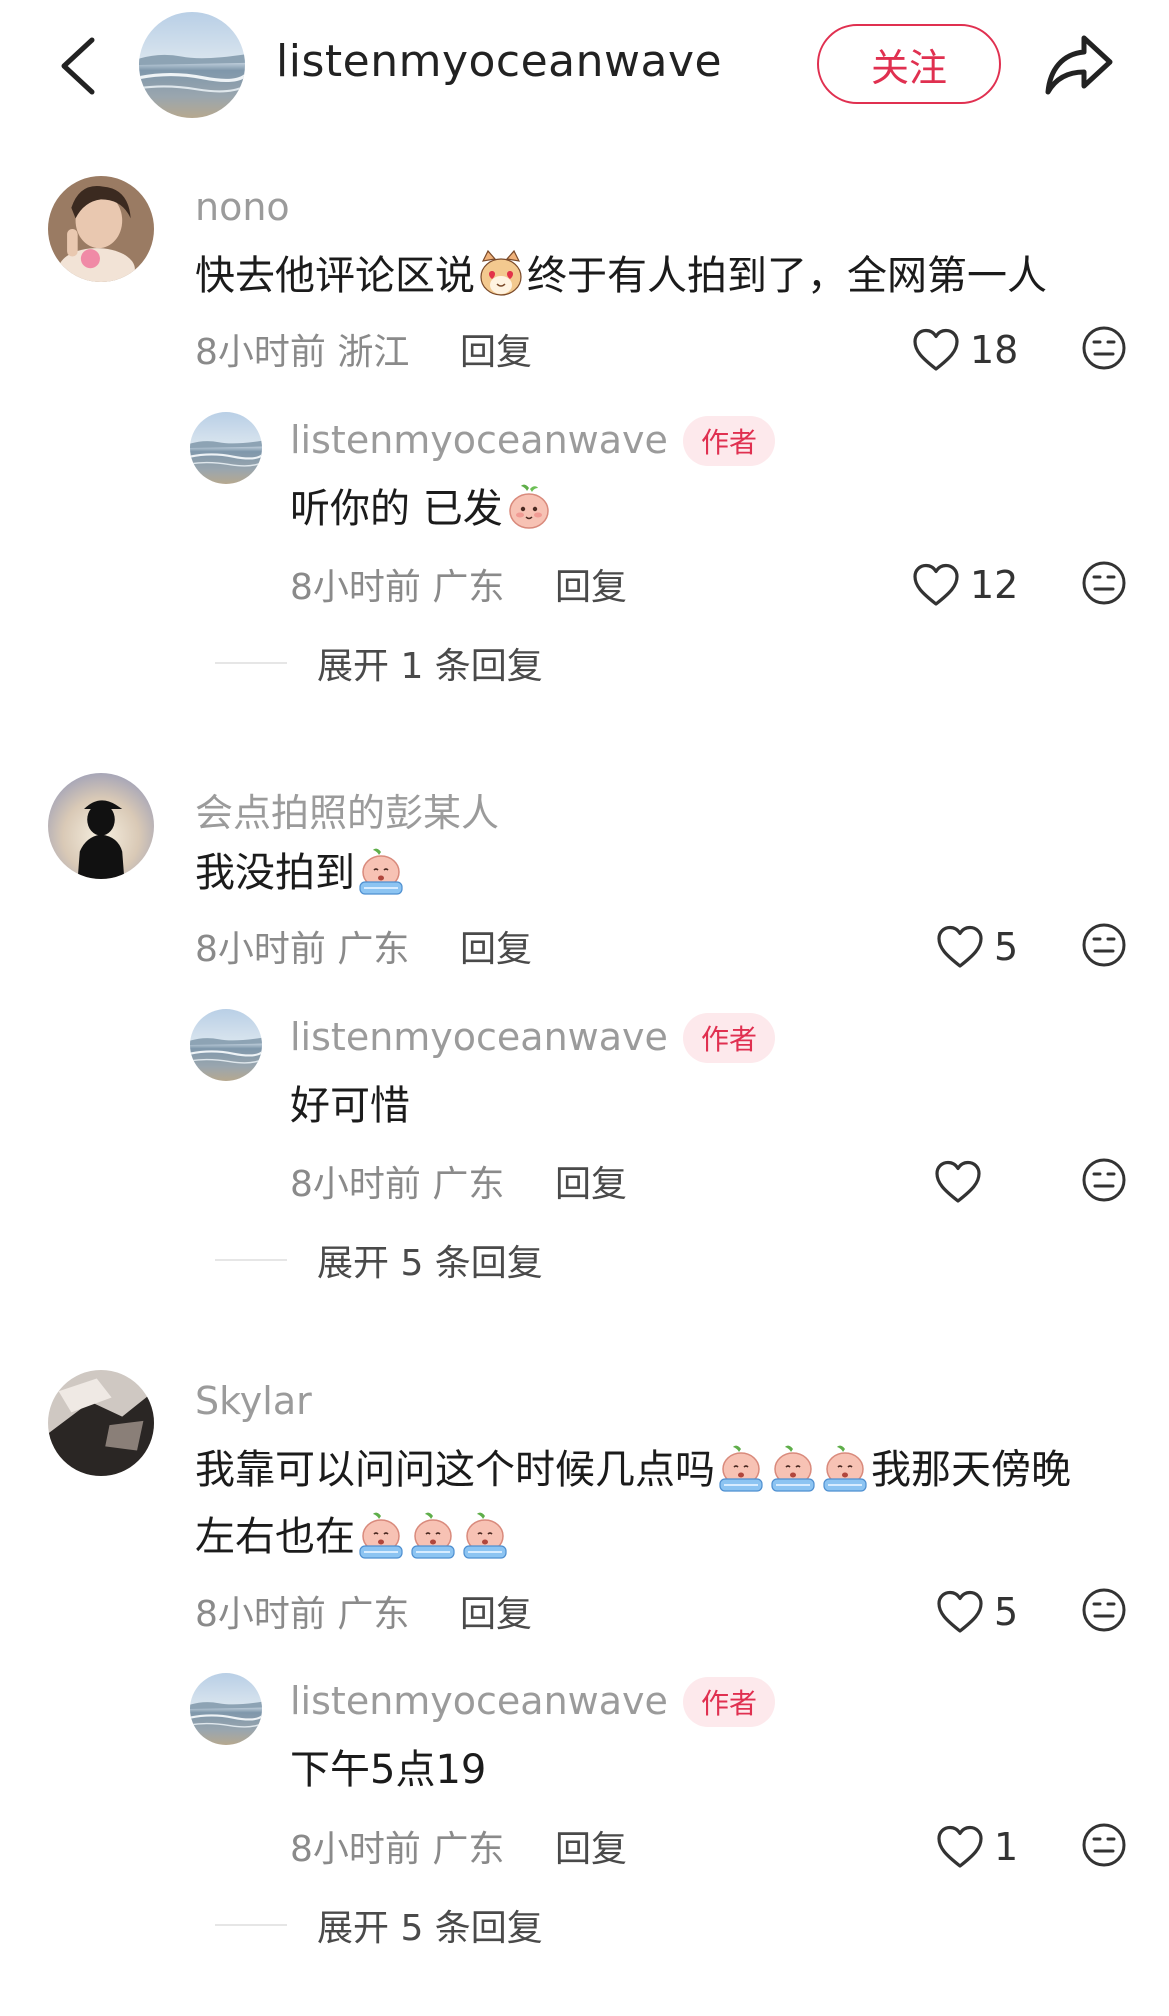 Image resolution: width=1169 pixels, height=2016 pixels. Describe the element at coordinates (253, 1401) in the screenshot. I see `comment-username: Skylar` at that location.